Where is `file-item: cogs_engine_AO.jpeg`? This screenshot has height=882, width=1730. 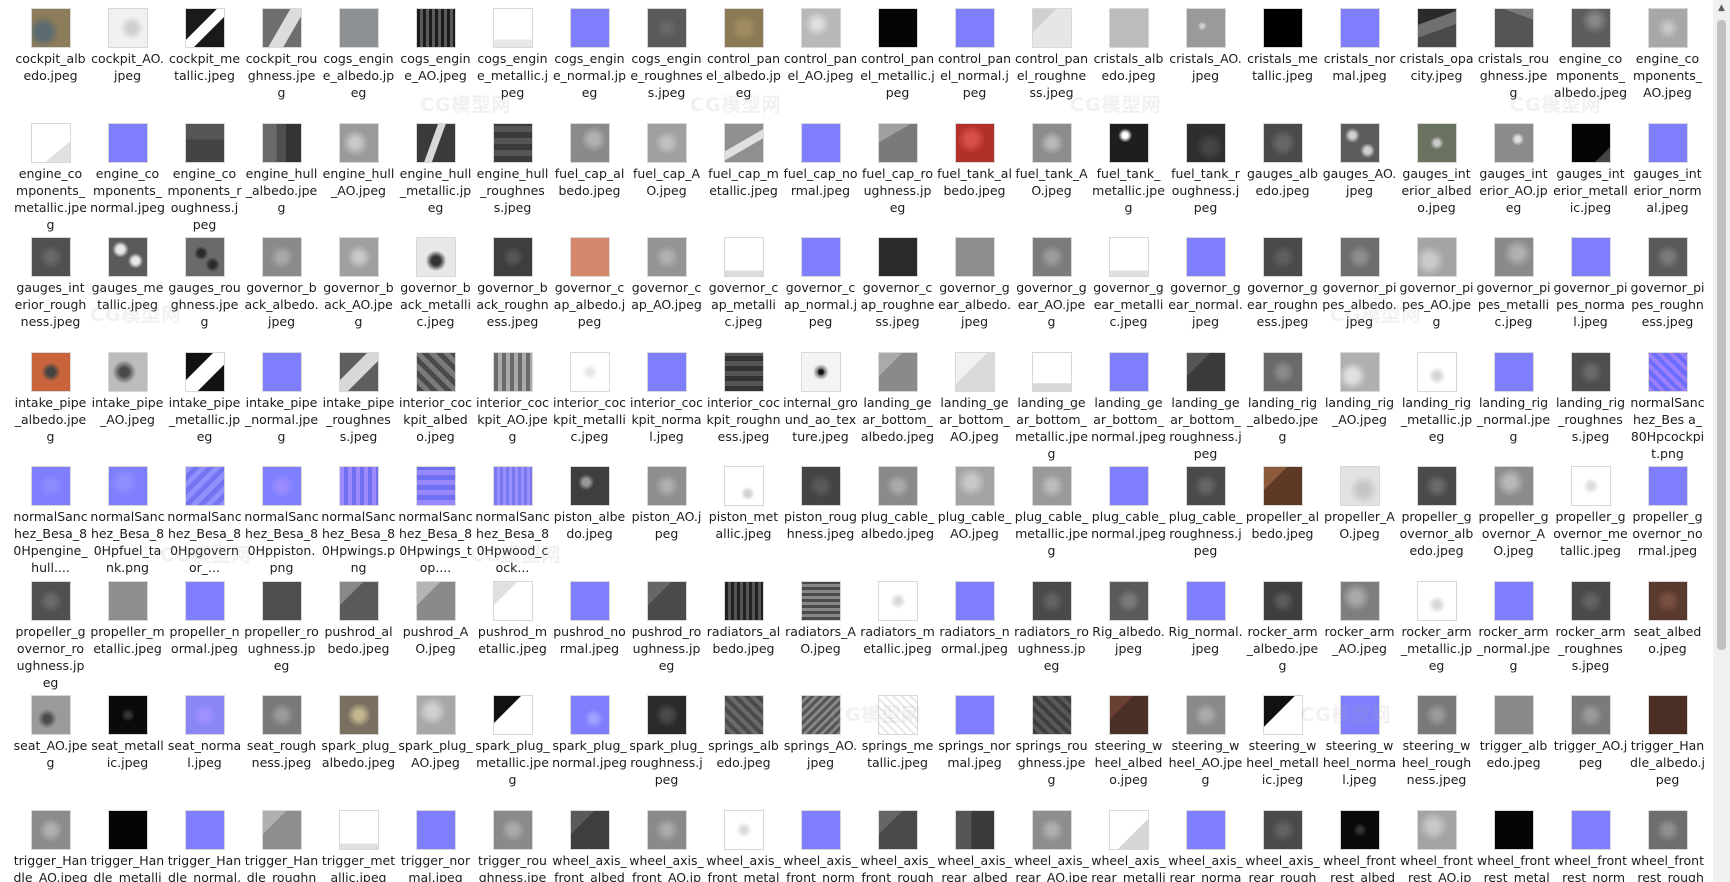 file-item: cogs_engine_AO.jpeg is located at coordinates (435, 57).